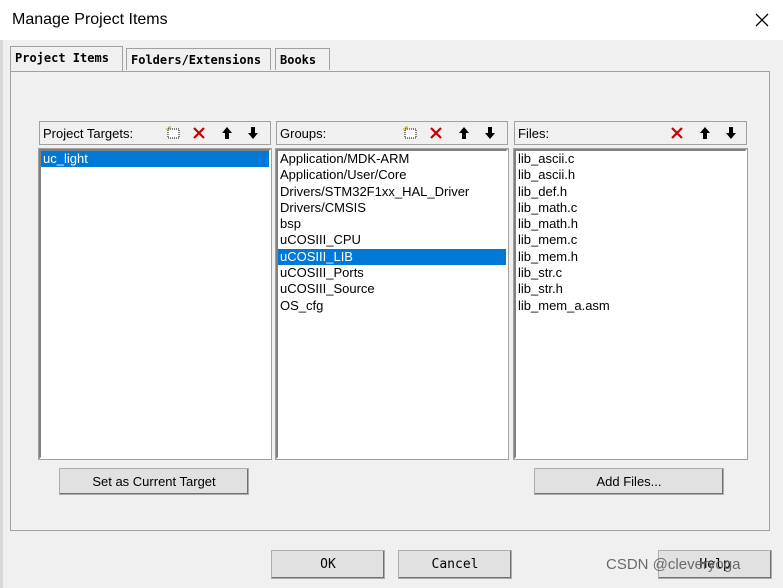 This screenshot has width=783, height=588. I want to click on move-file-down-button, so click(731, 133).